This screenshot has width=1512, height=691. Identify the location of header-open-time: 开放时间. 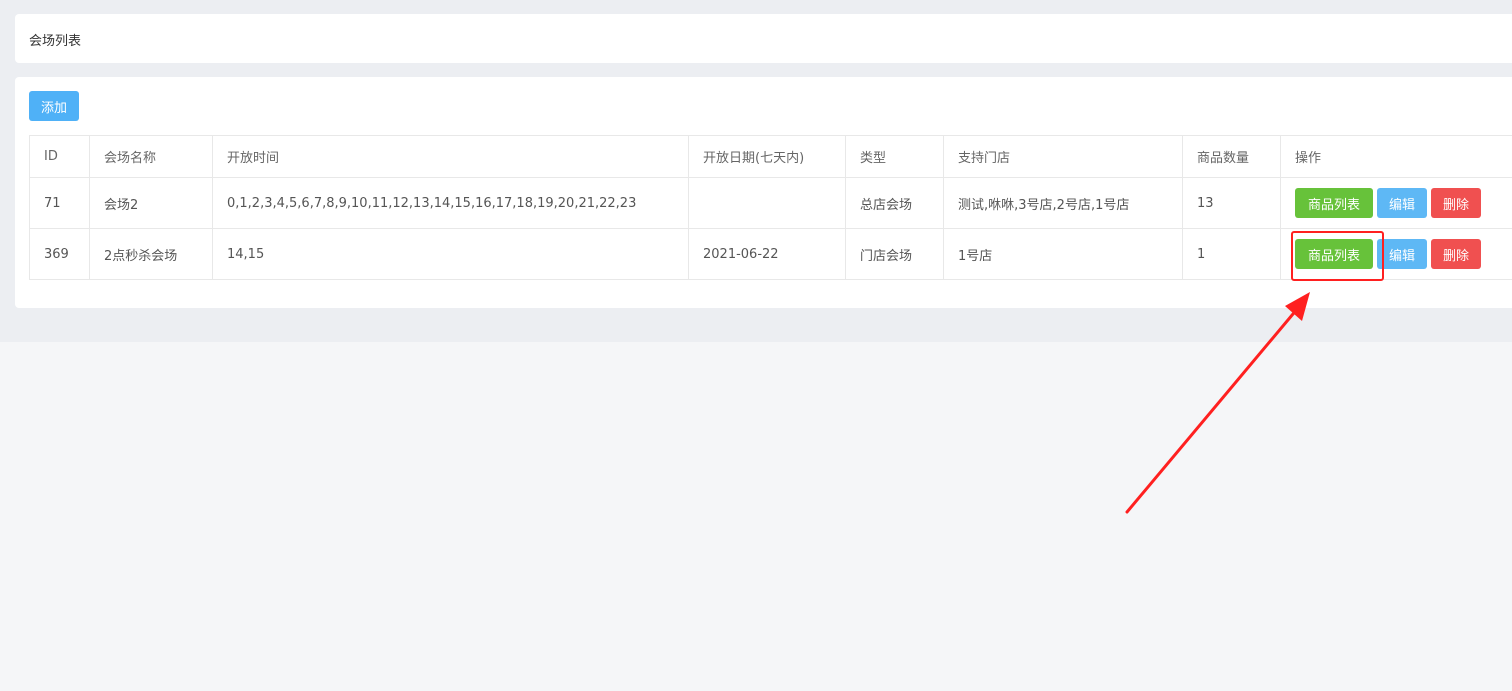
(450, 156).